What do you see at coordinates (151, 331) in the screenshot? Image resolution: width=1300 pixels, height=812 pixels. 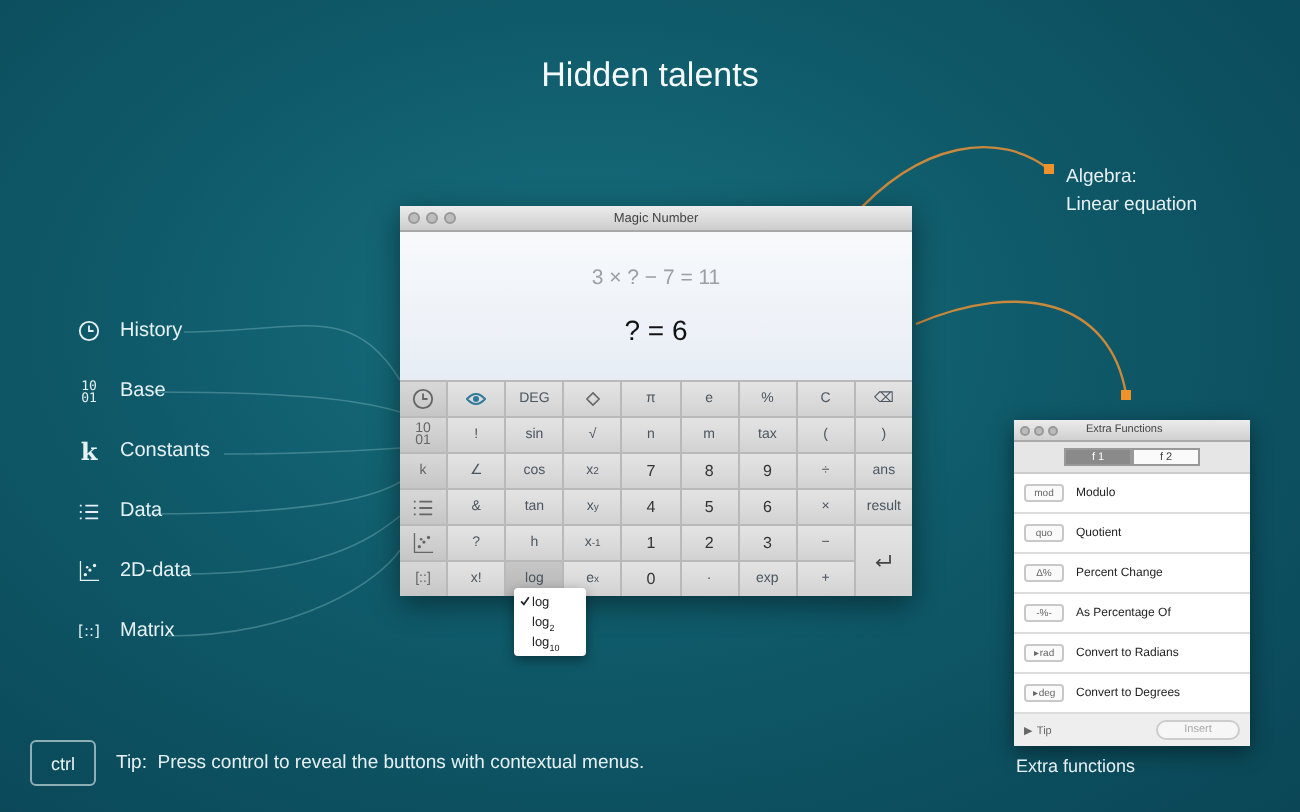 I see `feature-label: History` at bounding box center [151, 331].